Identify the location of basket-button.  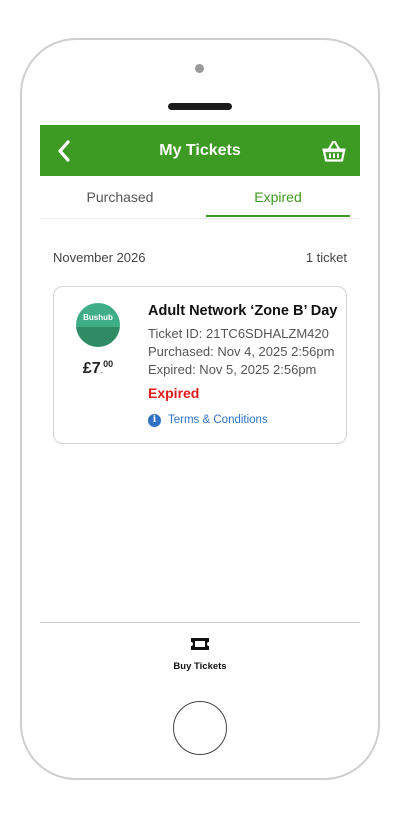
(334, 151).